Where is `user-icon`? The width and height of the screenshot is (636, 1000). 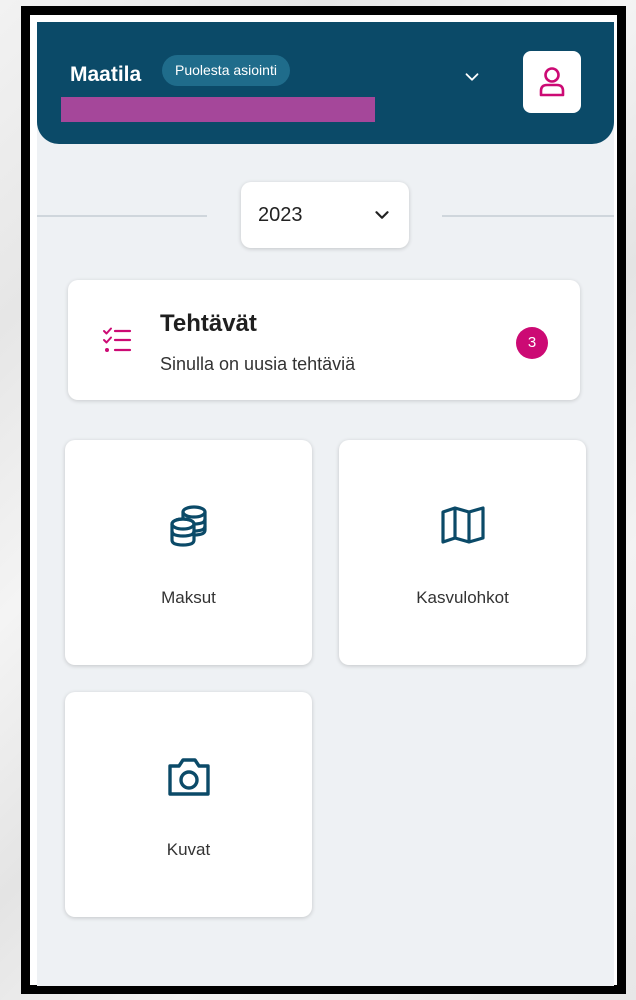 user-icon is located at coordinates (552, 82).